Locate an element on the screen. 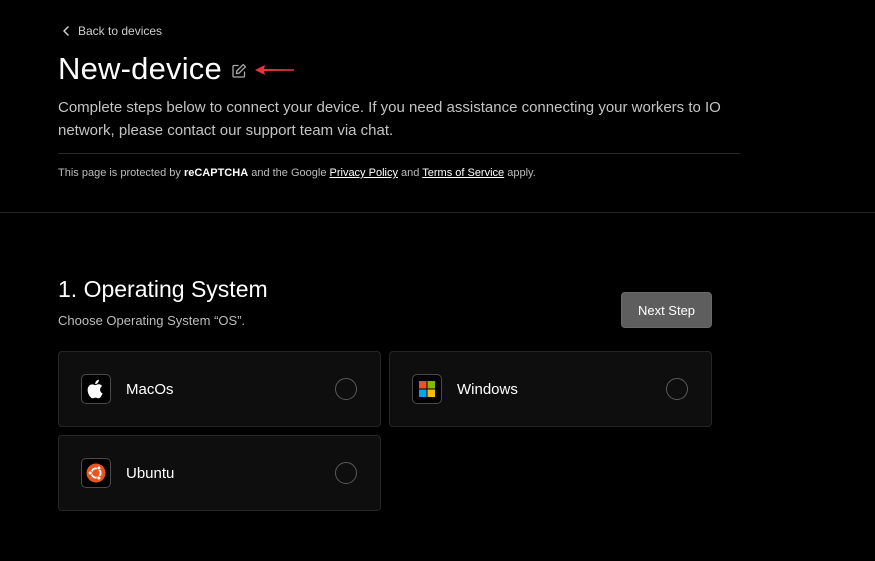 The image size is (875, 561). header-divider is located at coordinates (399, 153).